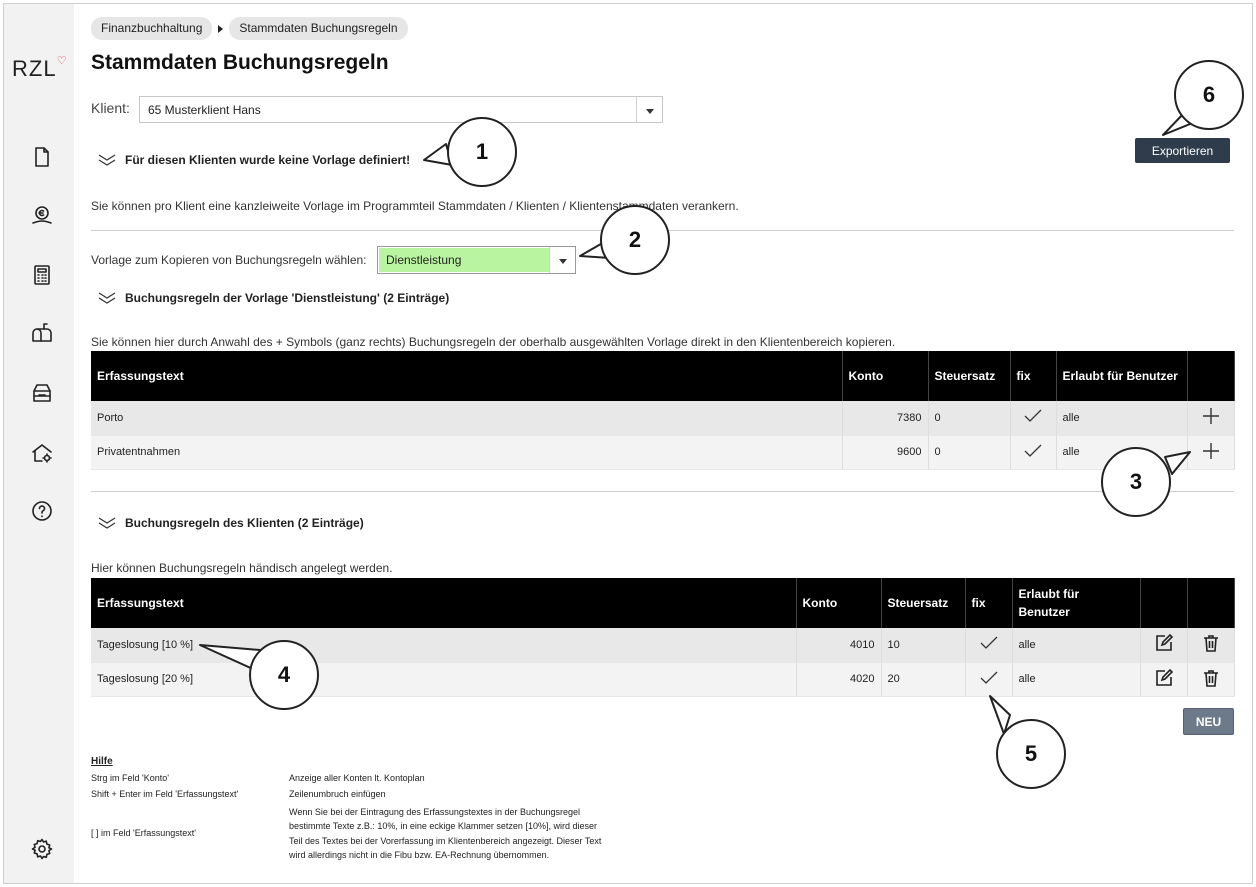  Describe the element at coordinates (1209, 95) in the screenshot. I see `callout-6: 6` at that location.